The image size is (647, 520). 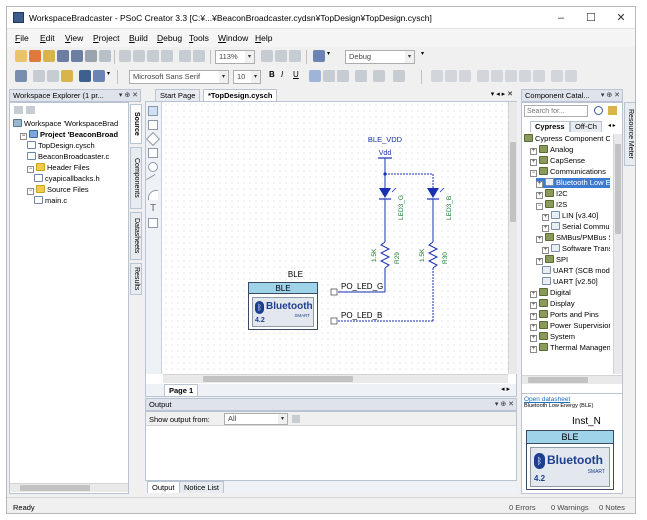 What do you see at coordinates (185, 56) in the screenshot?
I see `undo-icon` at bounding box center [185, 56].